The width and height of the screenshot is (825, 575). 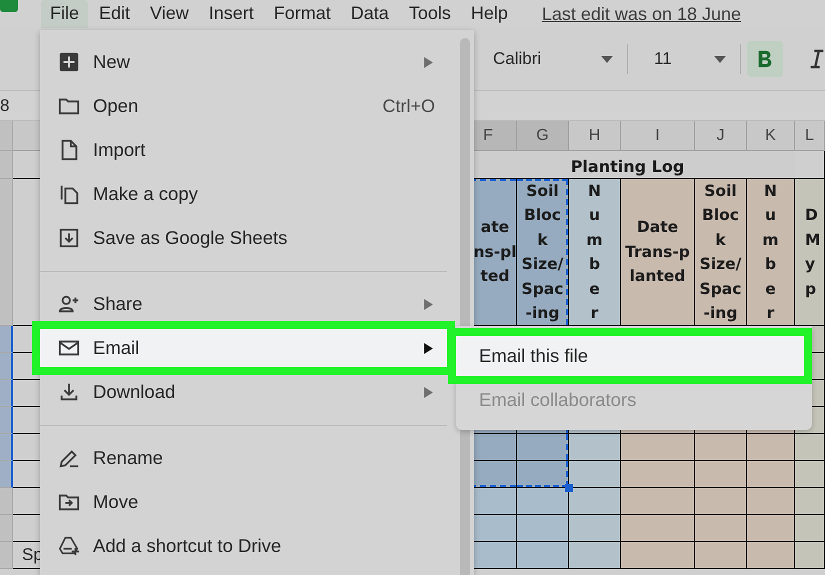 What do you see at coordinates (243, 304) in the screenshot?
I see `menu-item: Share` at bounding box center [243, 304].